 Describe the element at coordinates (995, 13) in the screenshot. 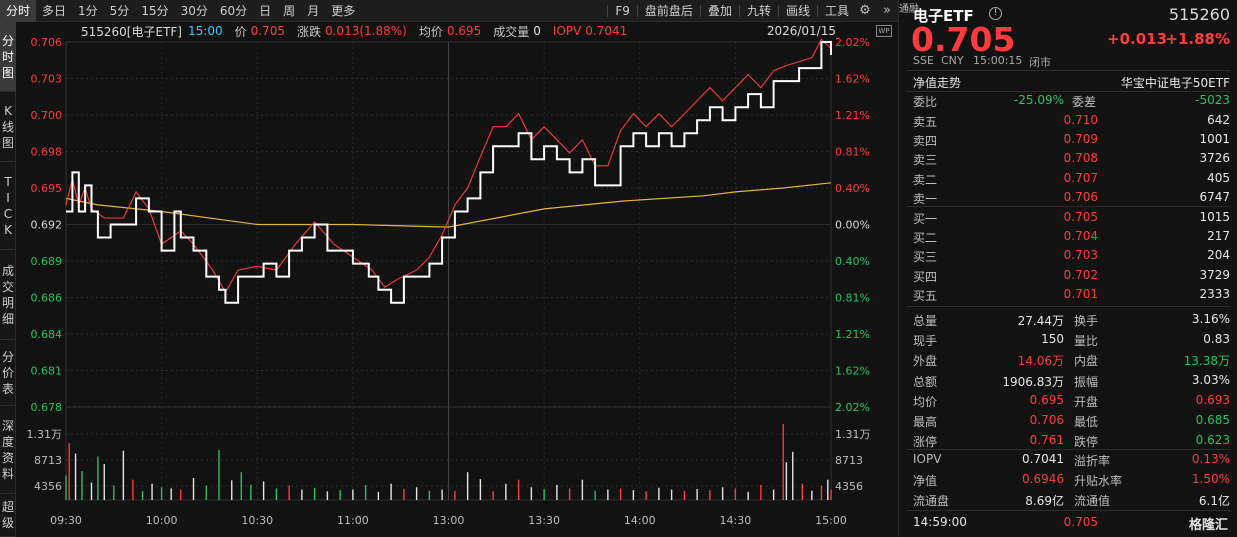

I see `info-icon: !` at that location.